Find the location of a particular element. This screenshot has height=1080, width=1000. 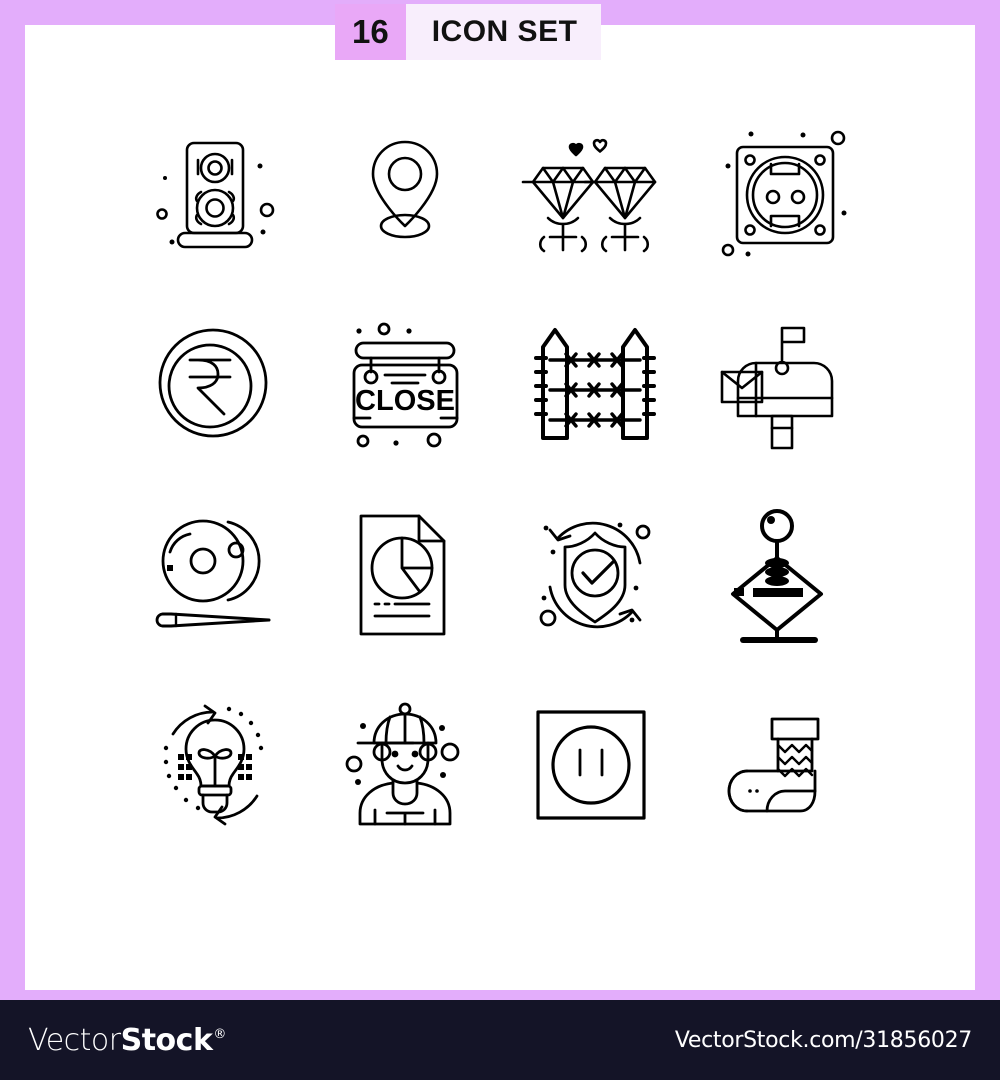

registered-mark-icon: ® is located at coordinates (219, 1034).